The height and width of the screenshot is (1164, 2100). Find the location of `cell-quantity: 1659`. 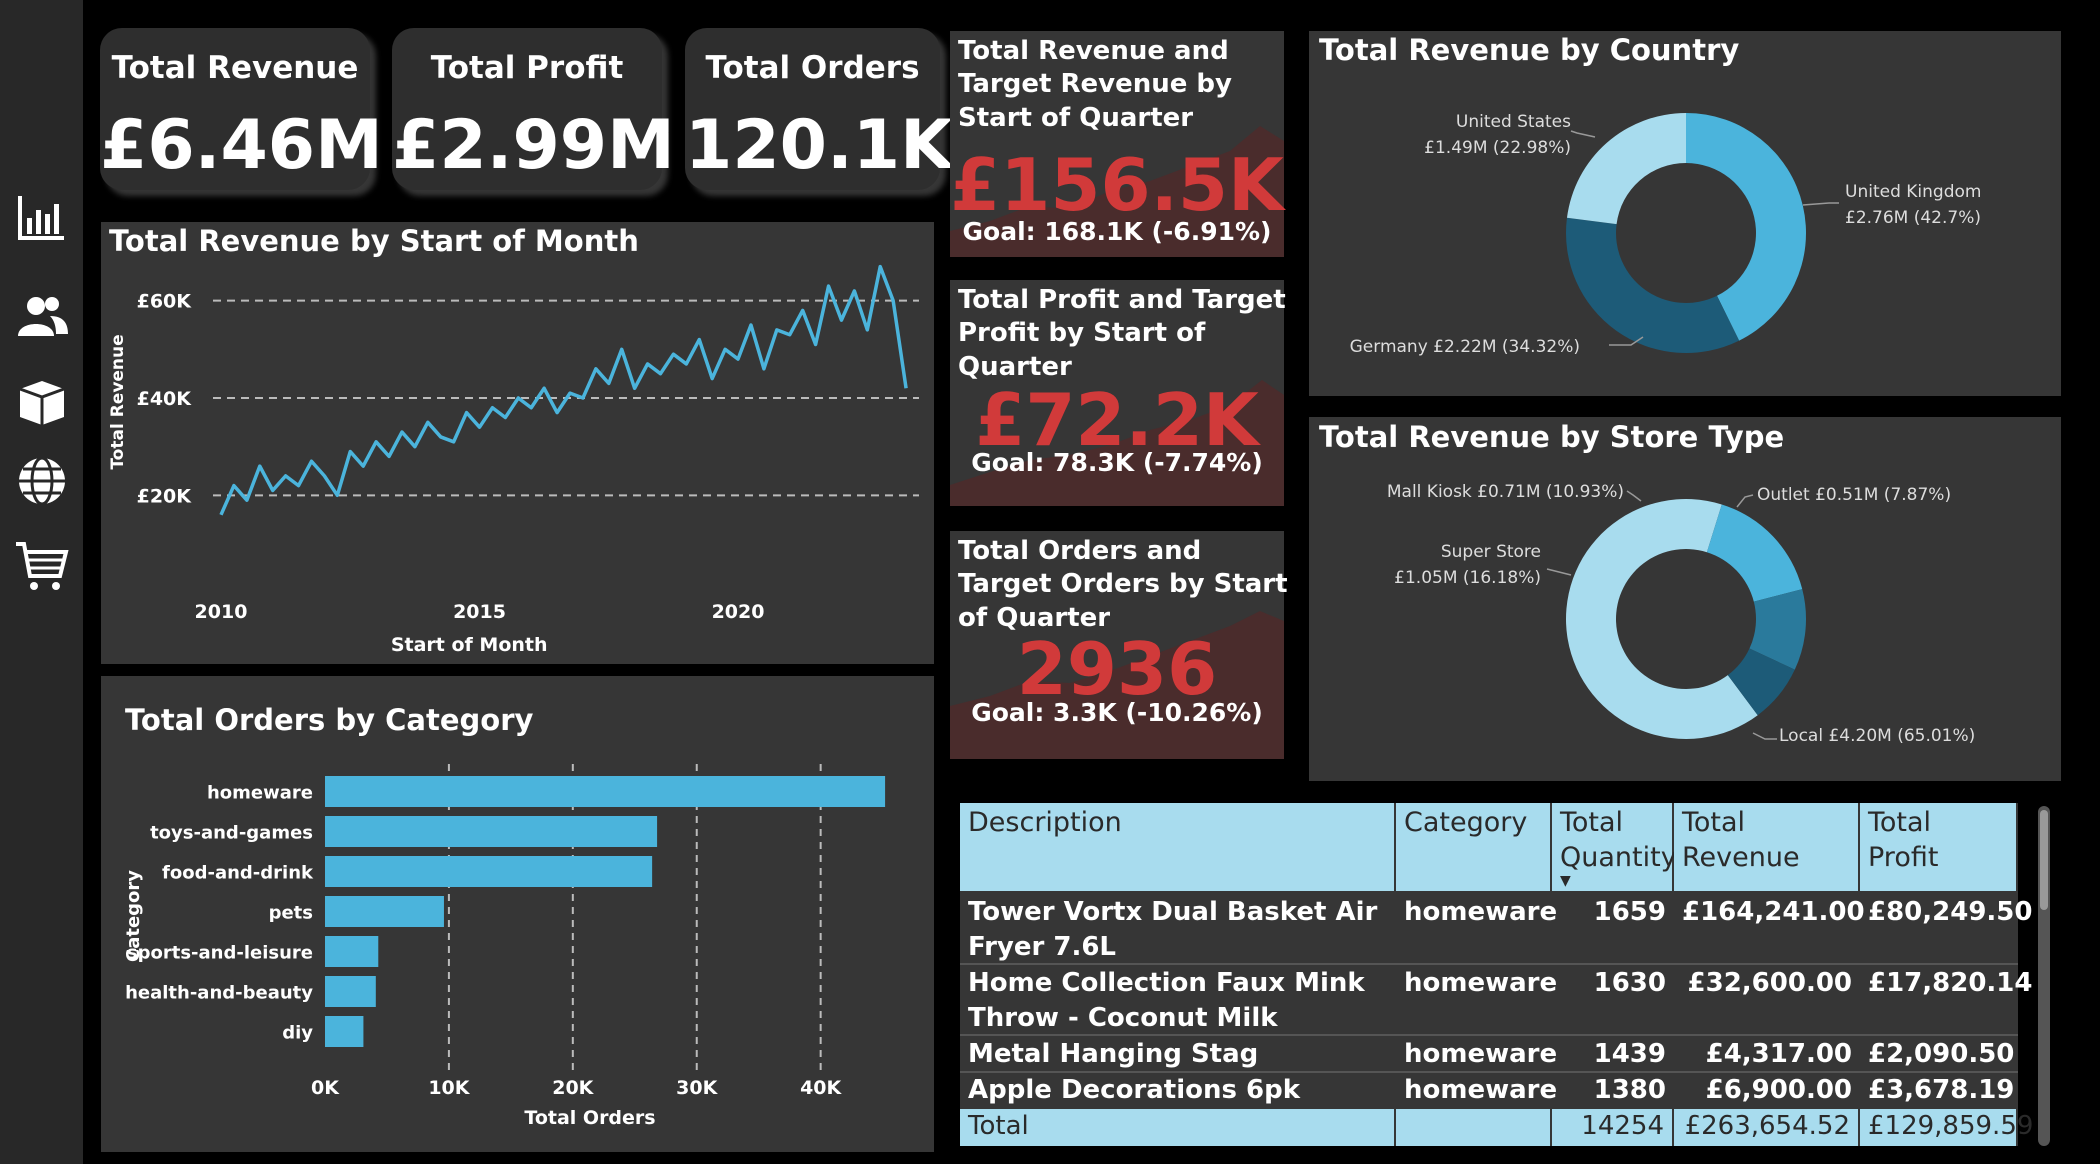

cell-quantity: 1659 is located at coordinates (1629, 912).